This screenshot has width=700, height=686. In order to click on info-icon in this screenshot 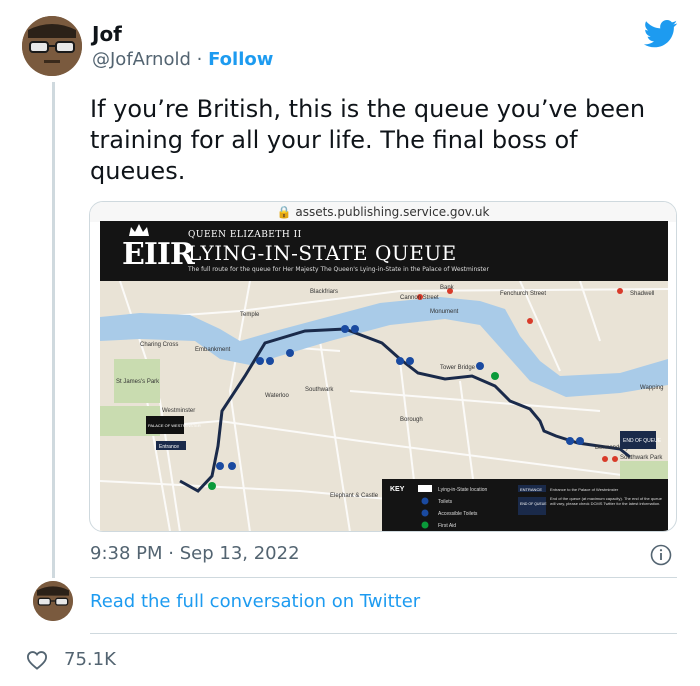, I will do `click(661, 555)`.